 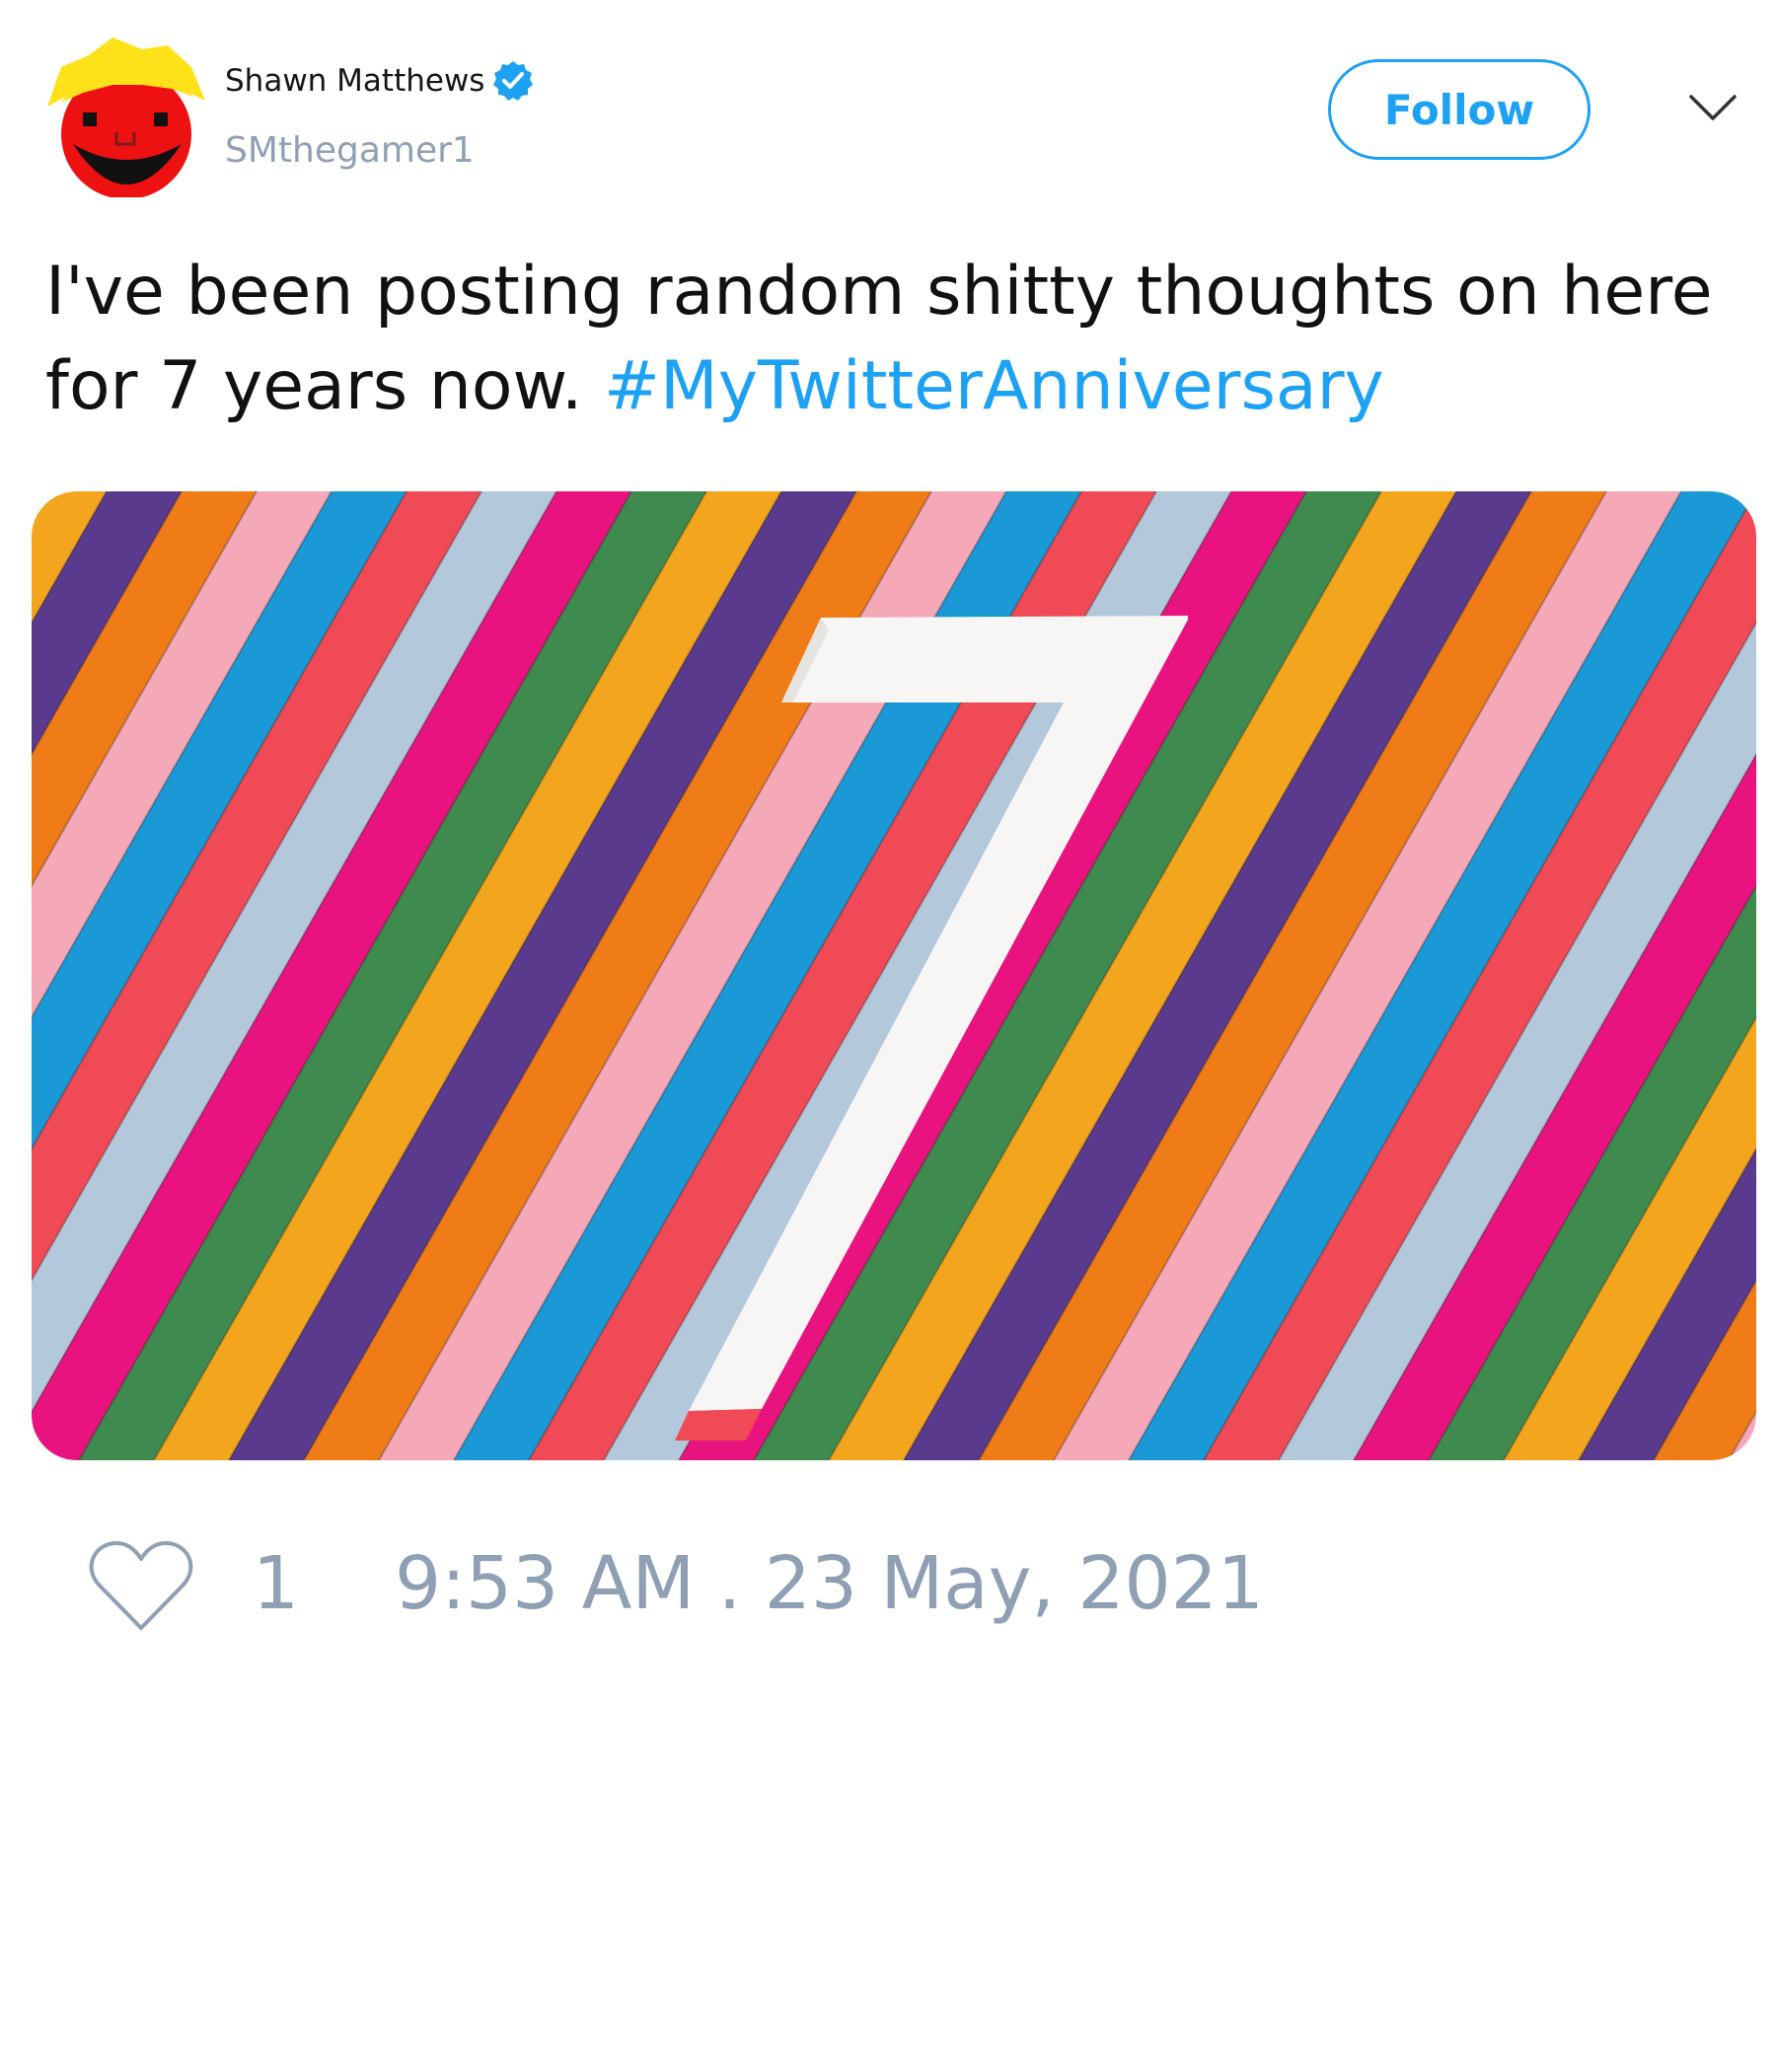 What do you see at coordinates (994, 386) in the screenshot?
I see `hashtag-link: #MyTwitterAnniversary` at bounding box center [994, 386].